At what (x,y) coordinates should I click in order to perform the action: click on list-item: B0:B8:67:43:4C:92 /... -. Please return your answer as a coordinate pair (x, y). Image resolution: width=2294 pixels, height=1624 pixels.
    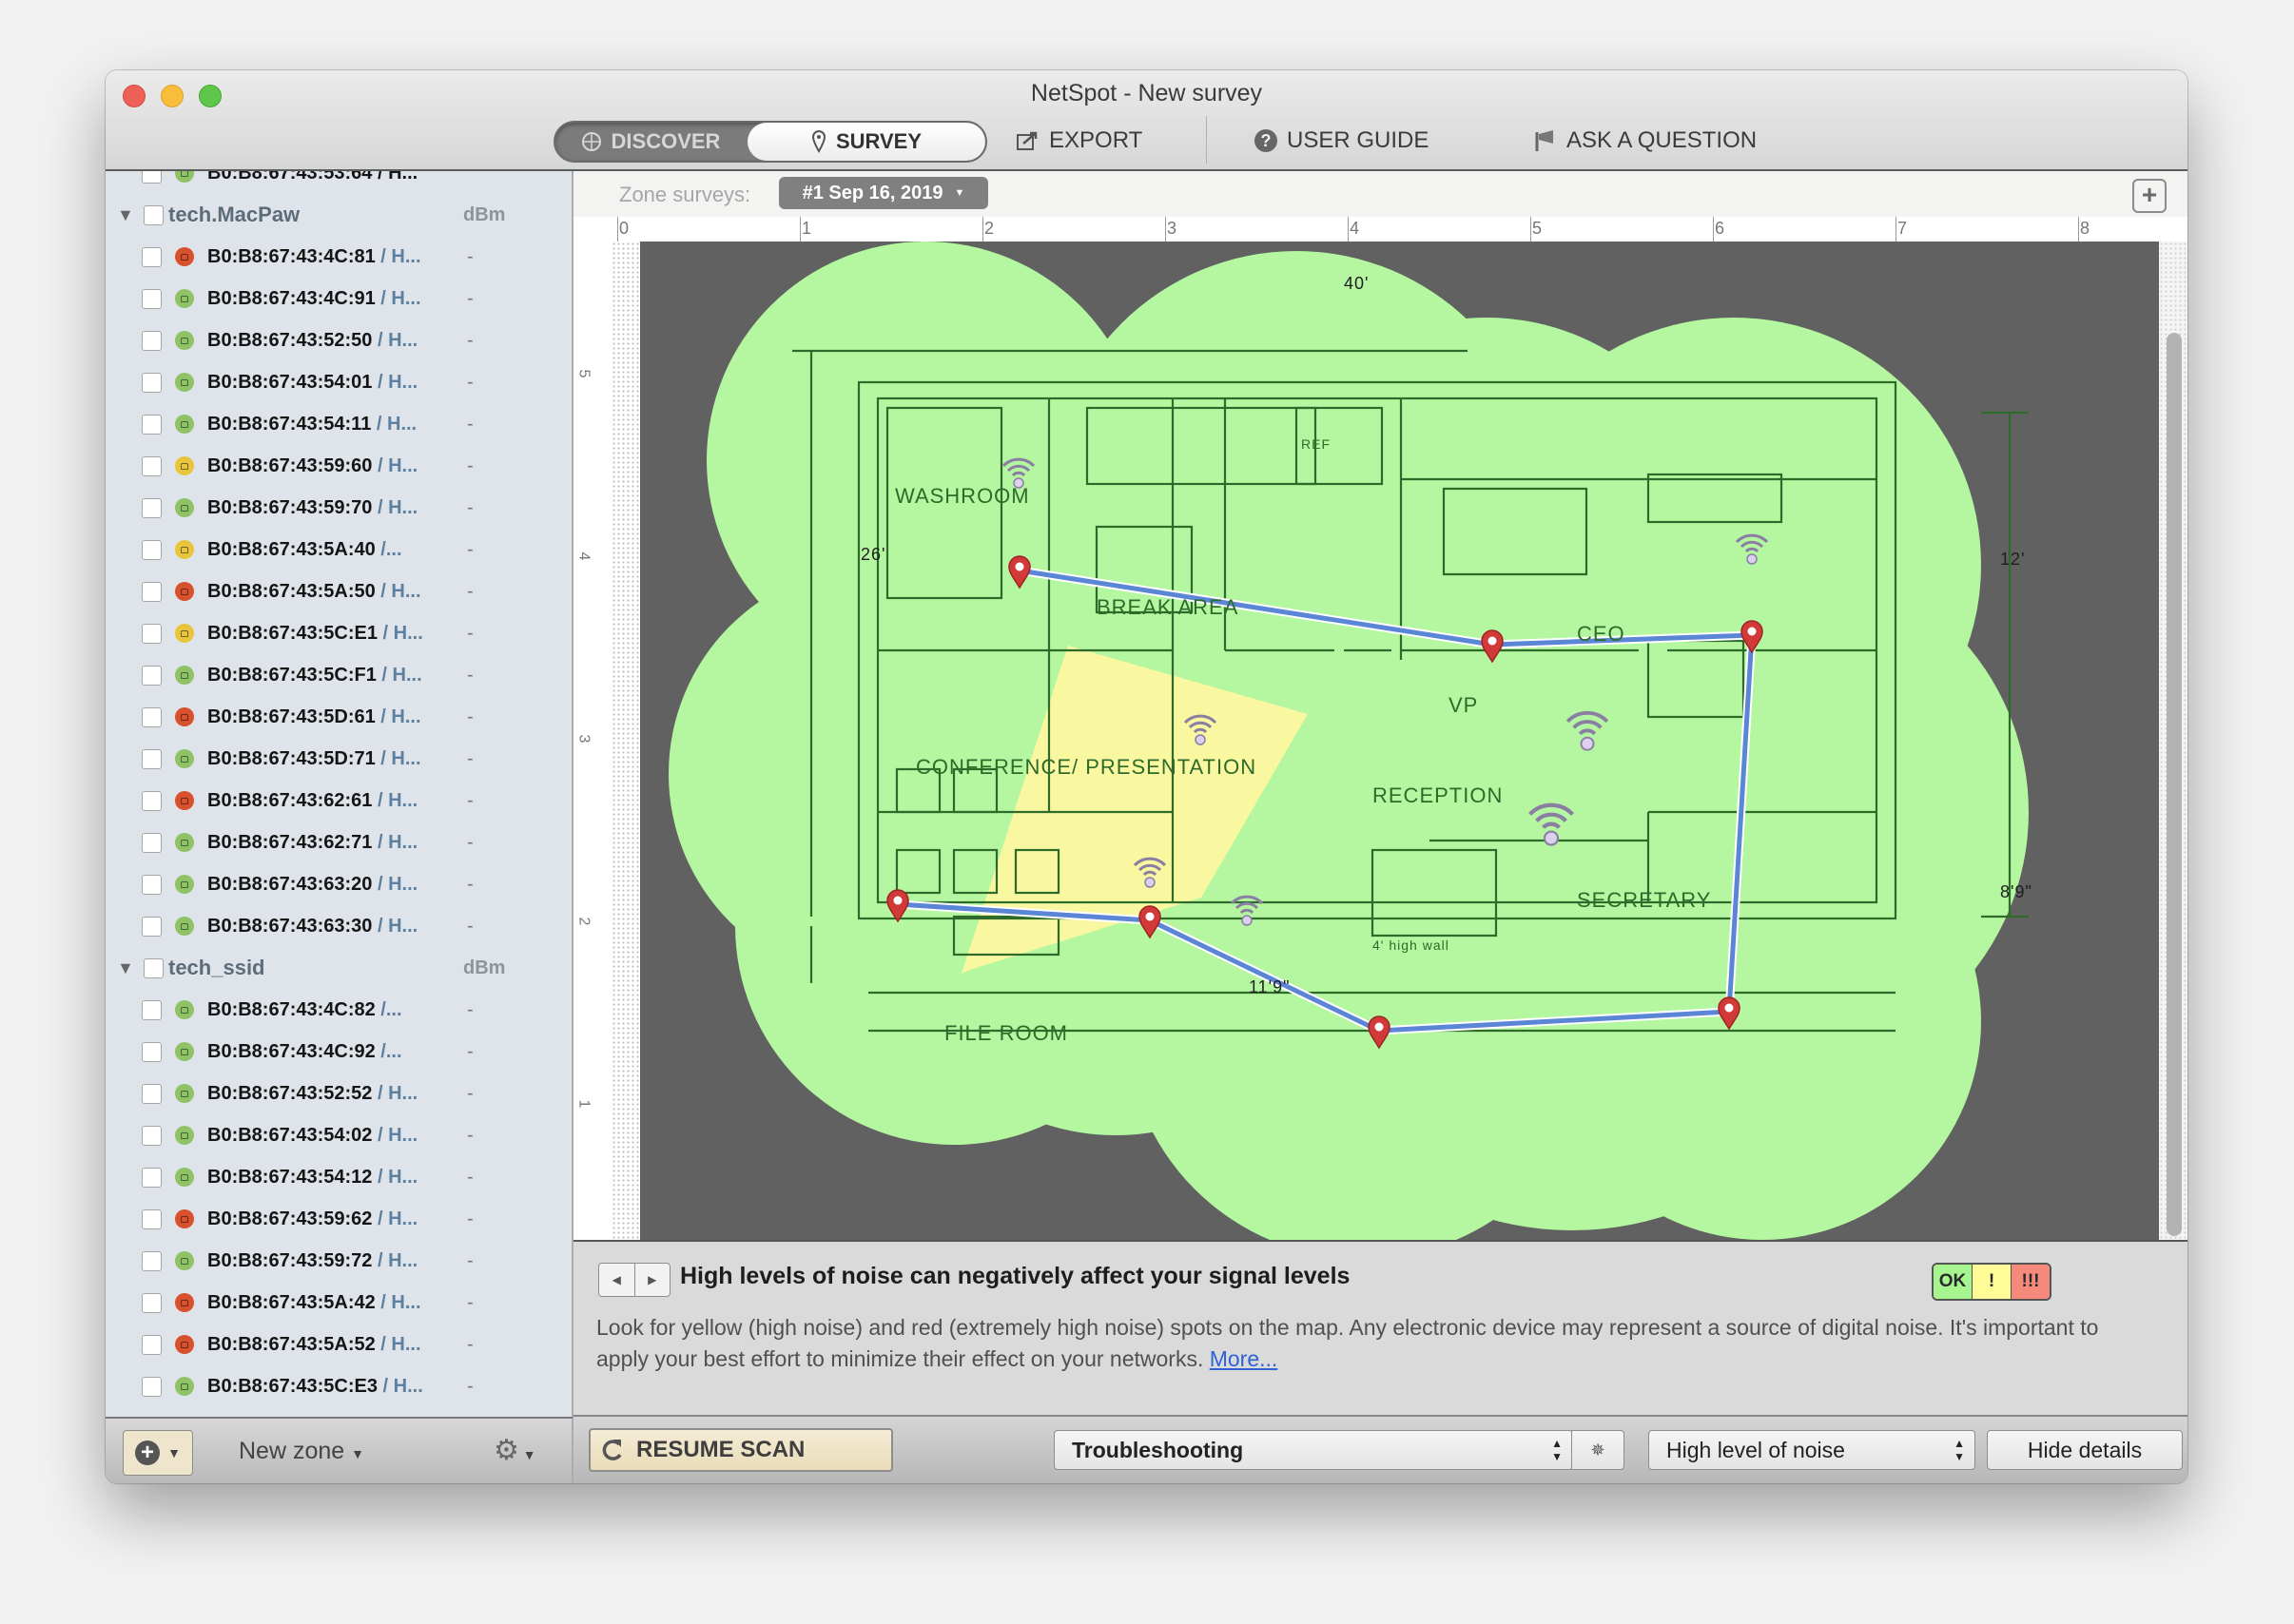
    Looking at the image, I should click on (339, 1052).